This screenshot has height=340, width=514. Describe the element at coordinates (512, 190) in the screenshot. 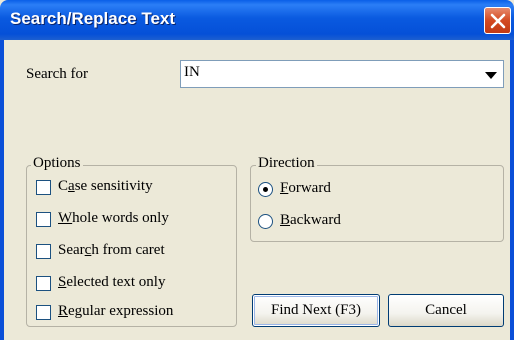

I see `window-frame-right` at that location.